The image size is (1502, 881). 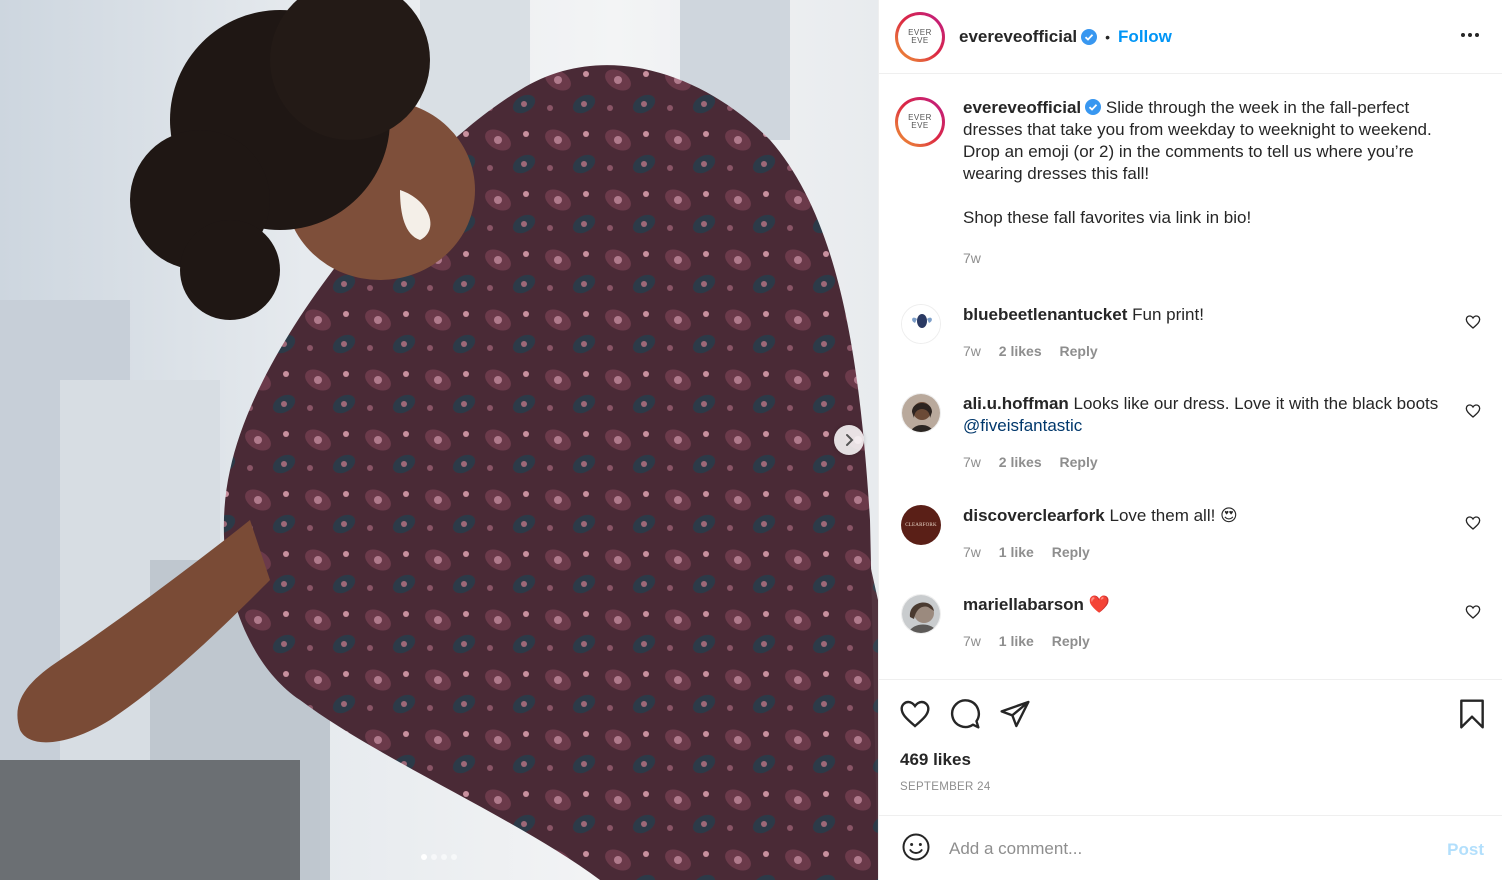 I want to click on comment-text: Love them all! 😍, so click(x=1173, y=515).